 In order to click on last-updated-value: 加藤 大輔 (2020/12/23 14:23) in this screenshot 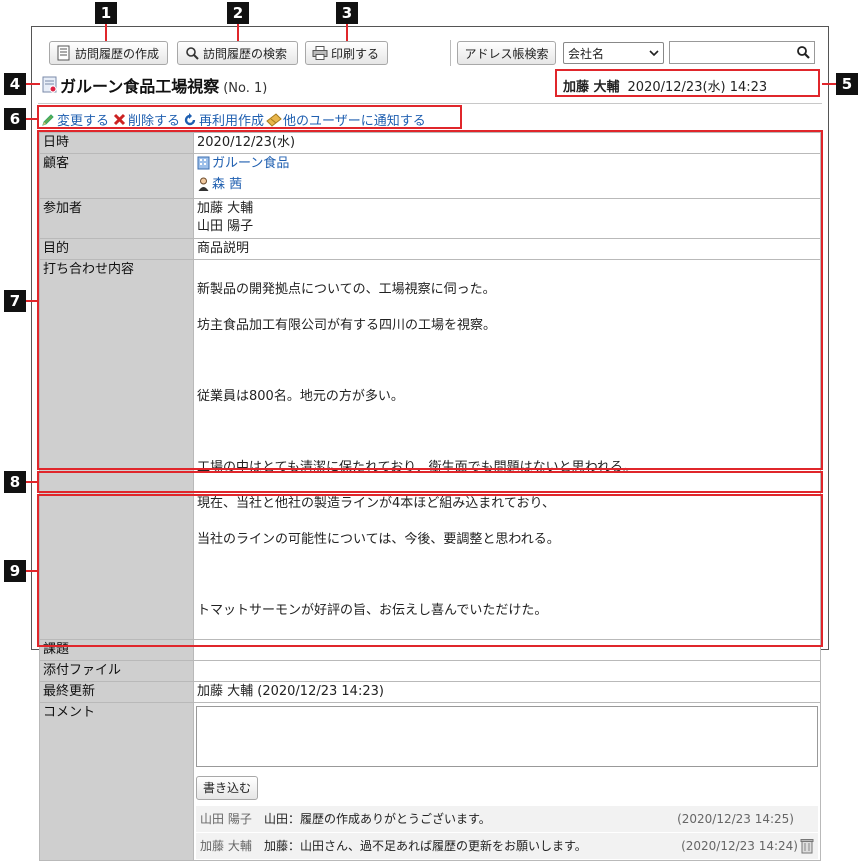, I will do `click(507, 692)`.